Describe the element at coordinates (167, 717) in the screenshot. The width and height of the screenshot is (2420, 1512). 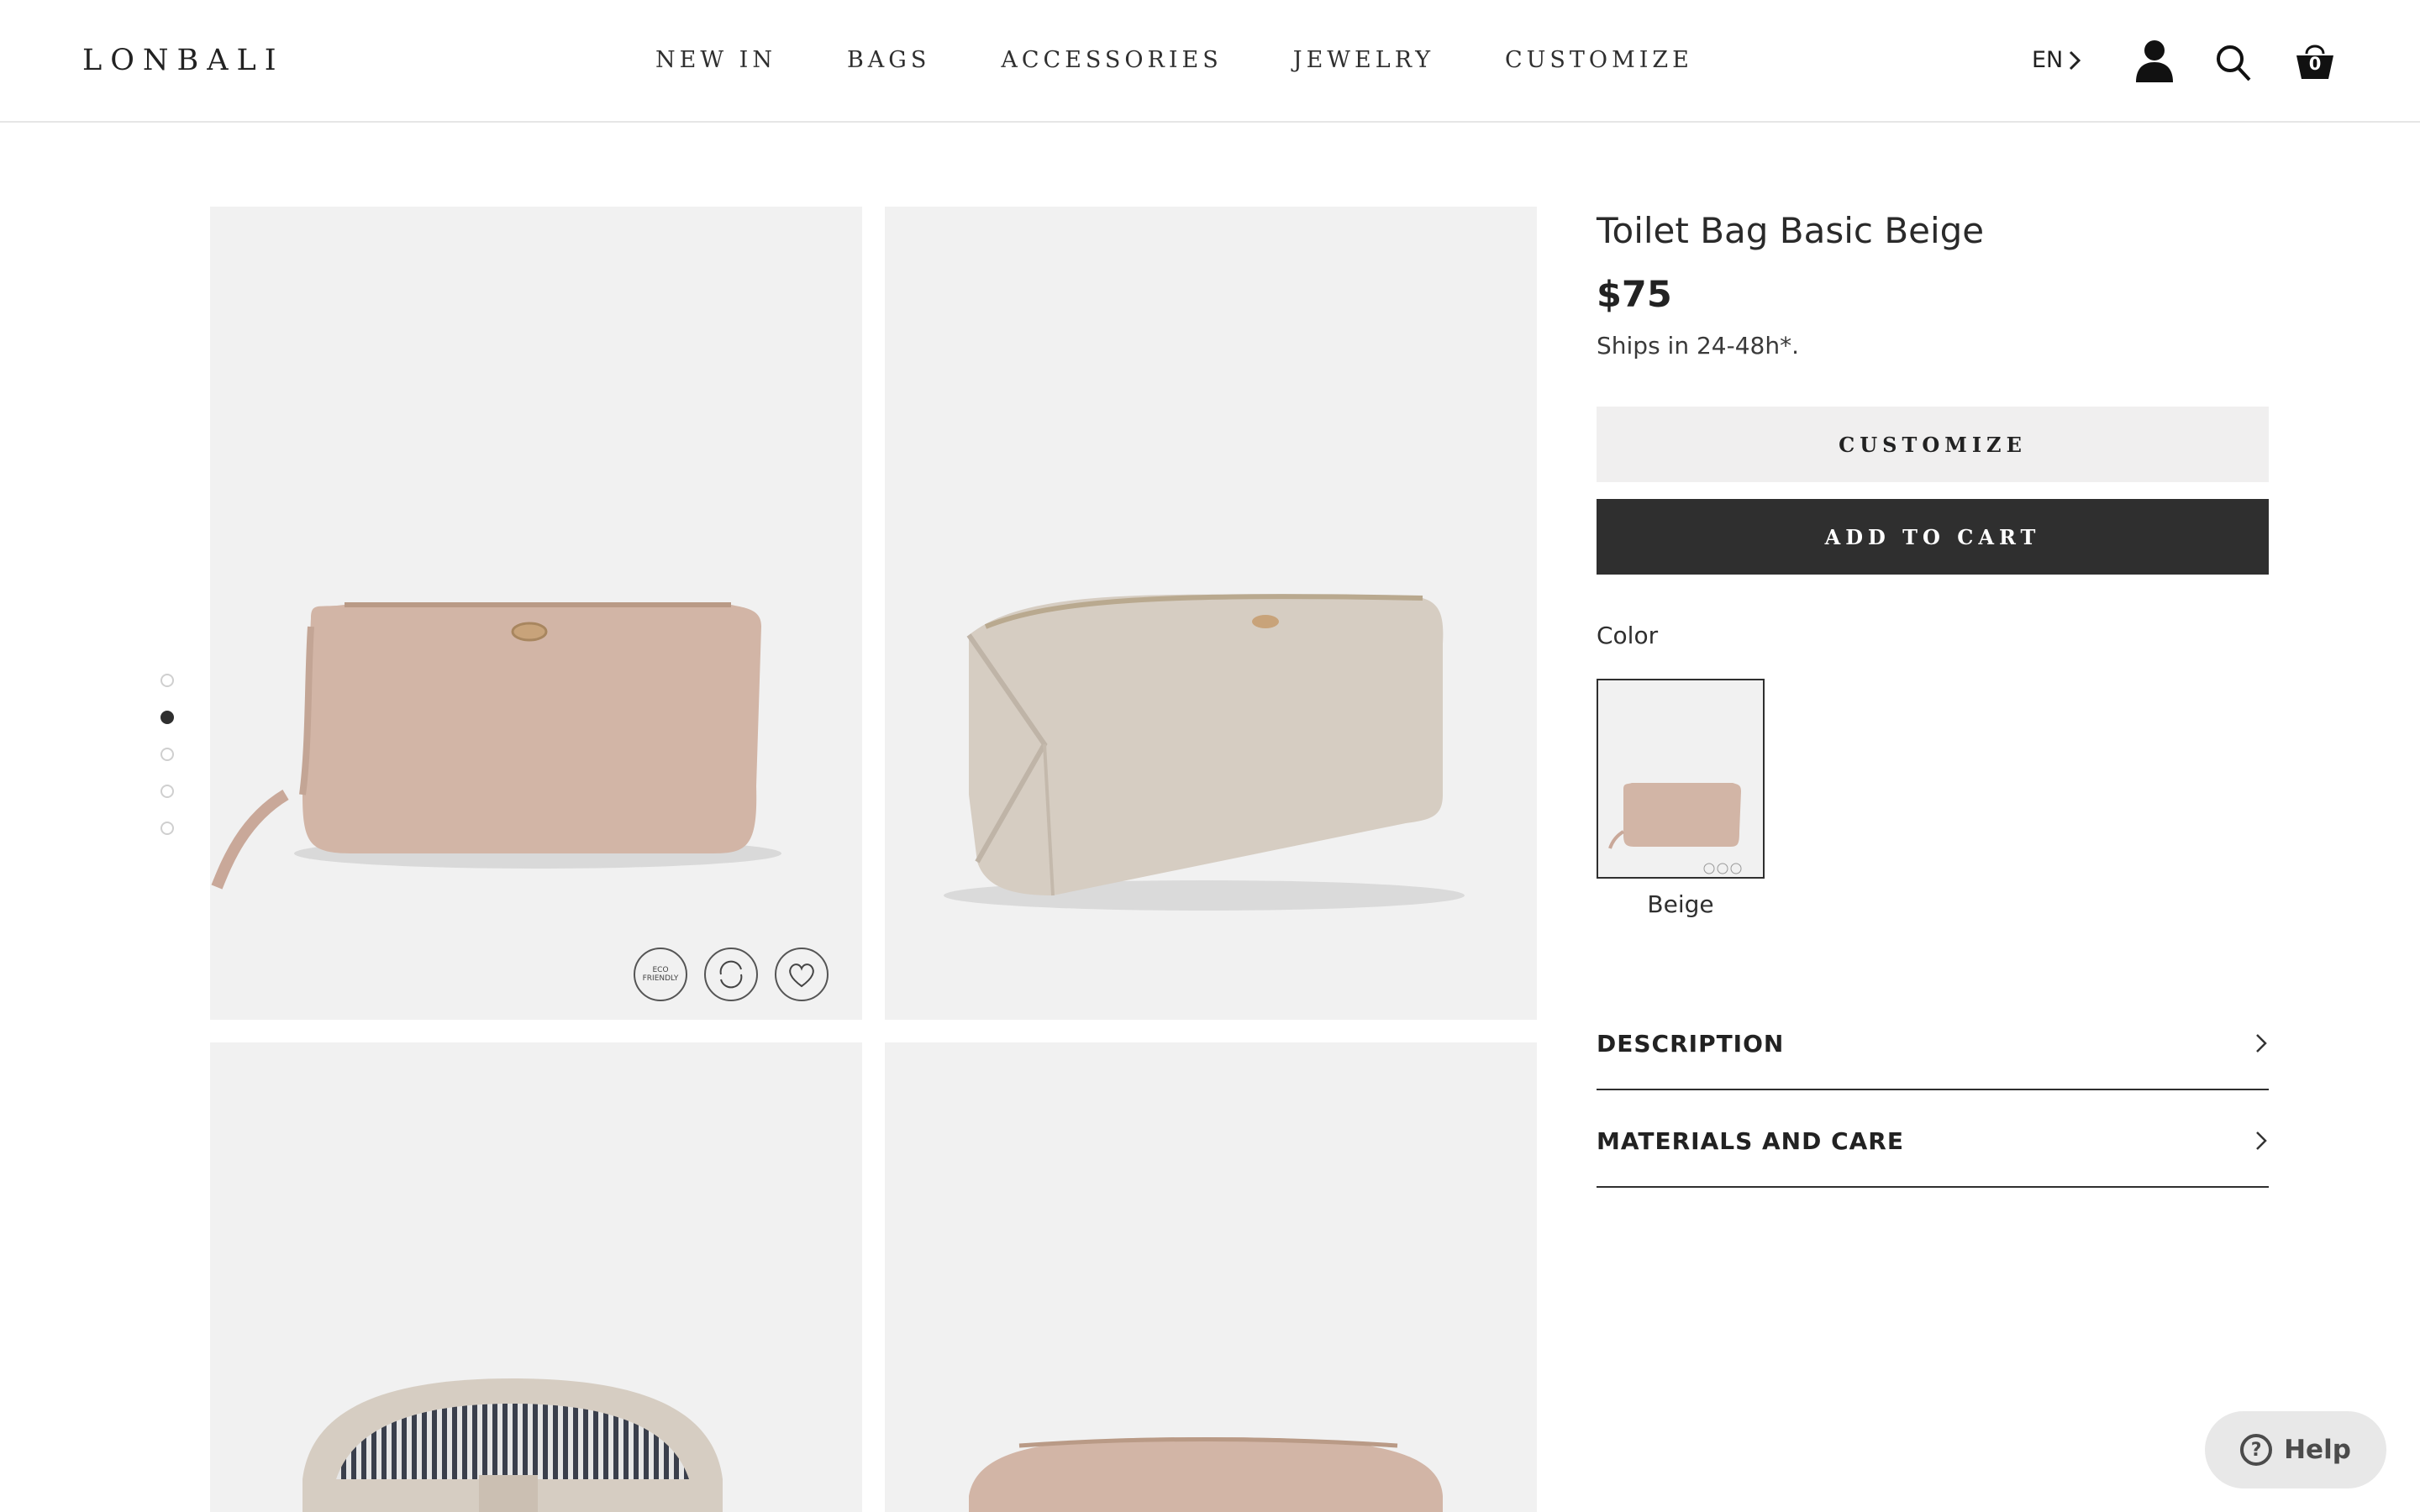
I see `pagination-dot-active` at that location.